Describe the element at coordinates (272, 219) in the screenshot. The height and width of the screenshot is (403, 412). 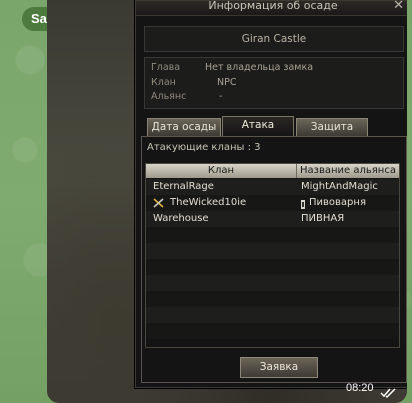
I see `table-row: Warehouse ПИВНАЯ` at that location.